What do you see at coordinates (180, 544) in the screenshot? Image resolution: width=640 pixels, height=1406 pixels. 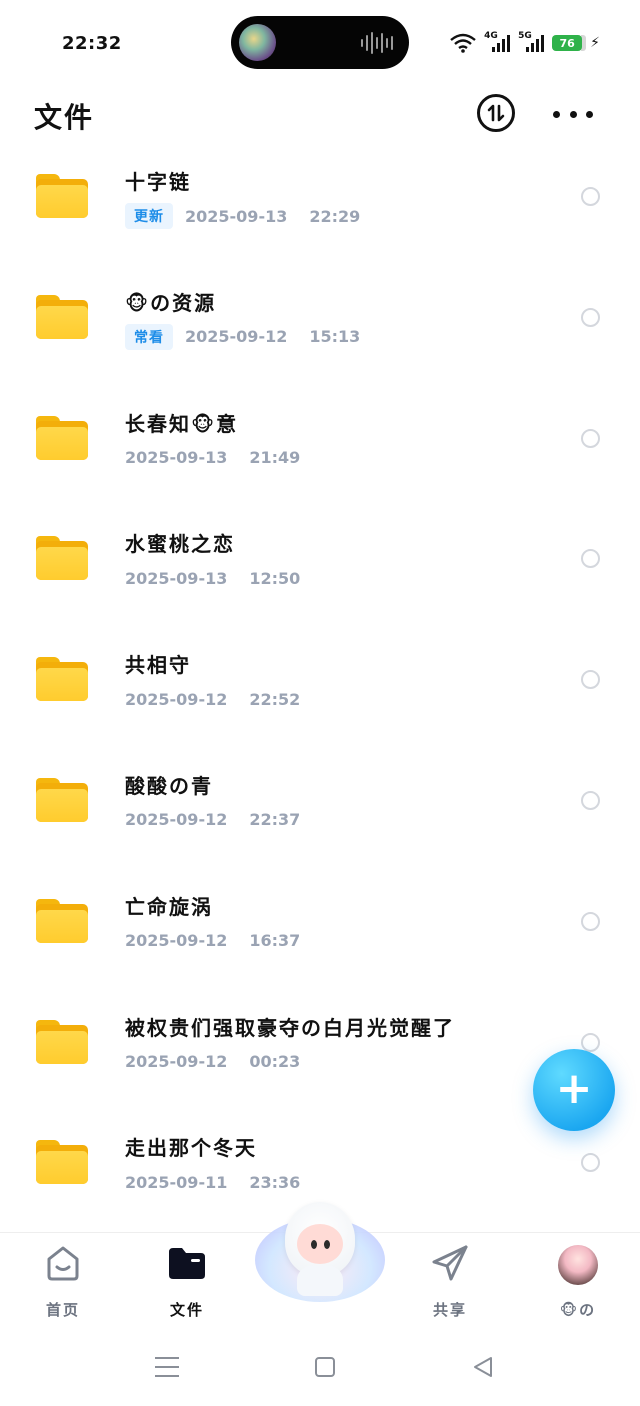 I see `folder-name: 水蜜桃之恋` at bounding box center [180, 544].